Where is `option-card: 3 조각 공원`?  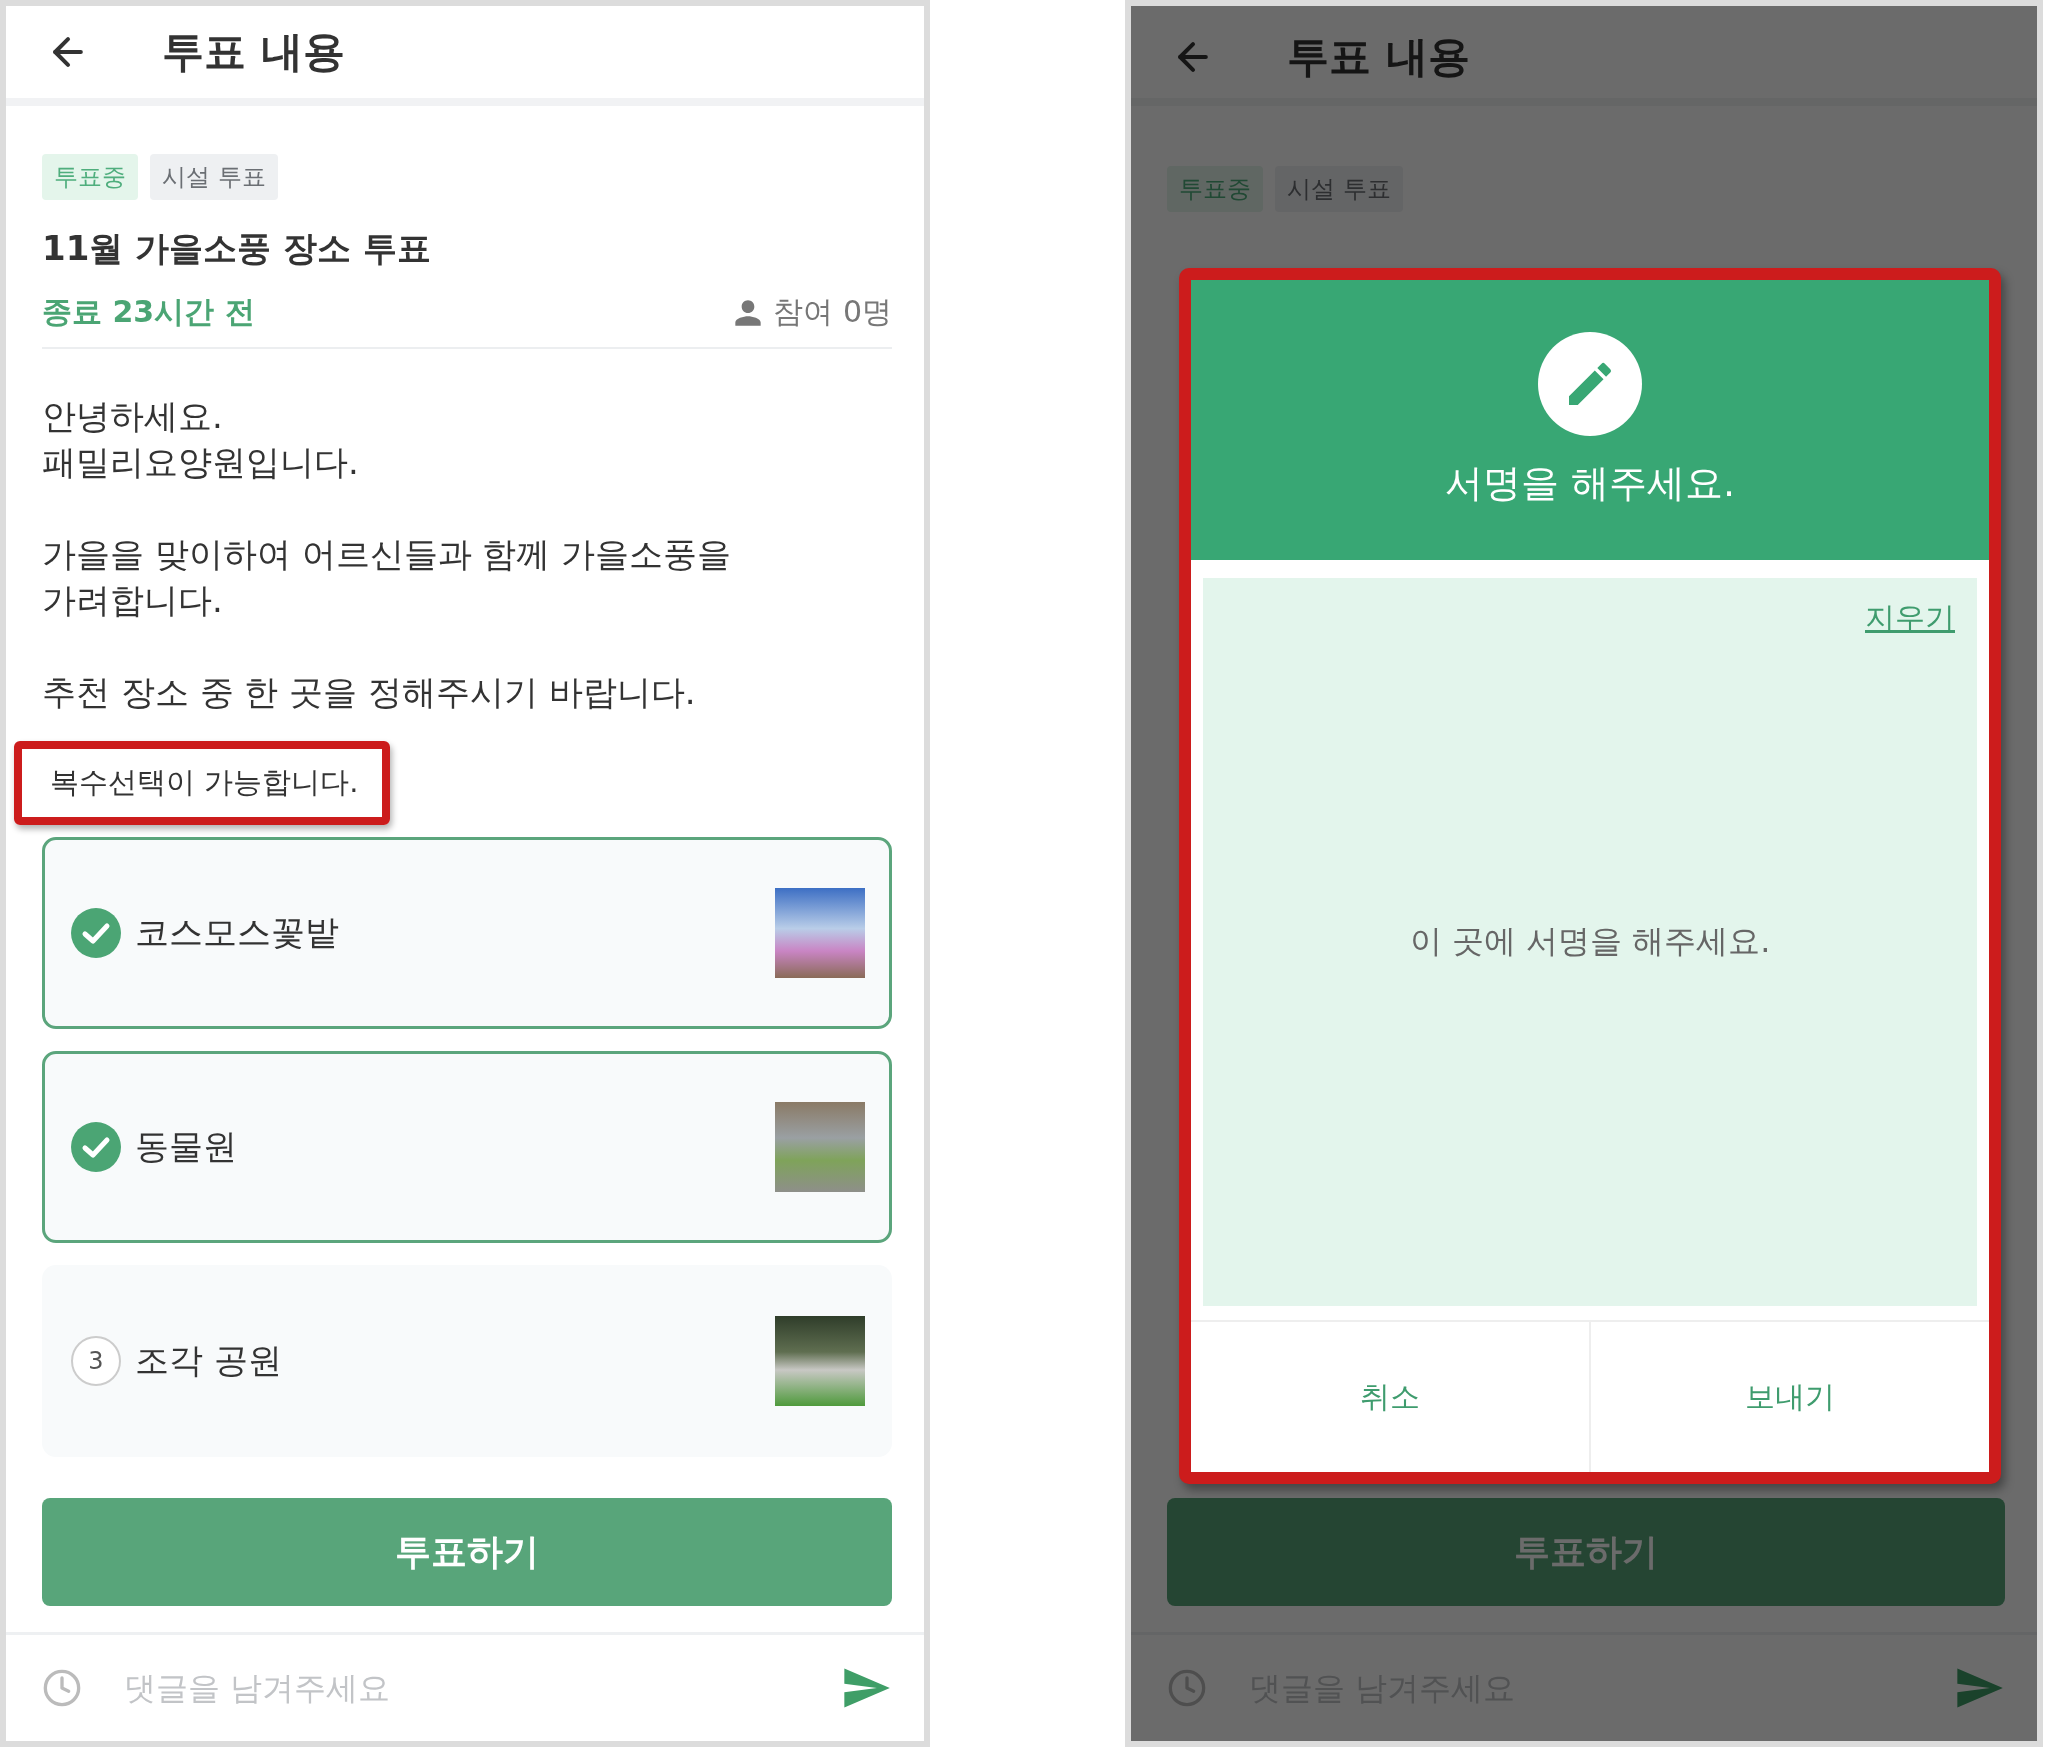
option-card: 3 조각 공원 is located at coordinates (467, 1361).